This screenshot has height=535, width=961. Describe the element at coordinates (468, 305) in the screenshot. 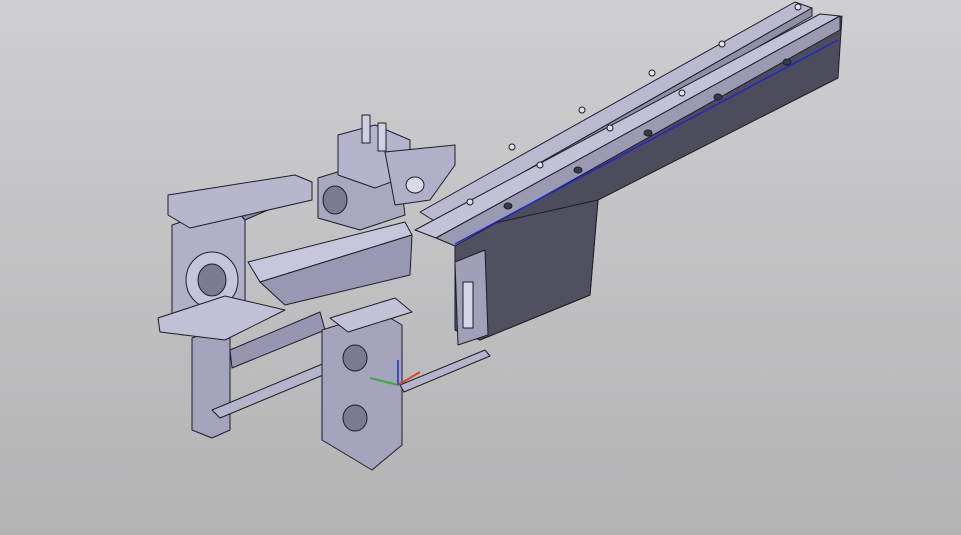

I see `slot-opening` at that location.